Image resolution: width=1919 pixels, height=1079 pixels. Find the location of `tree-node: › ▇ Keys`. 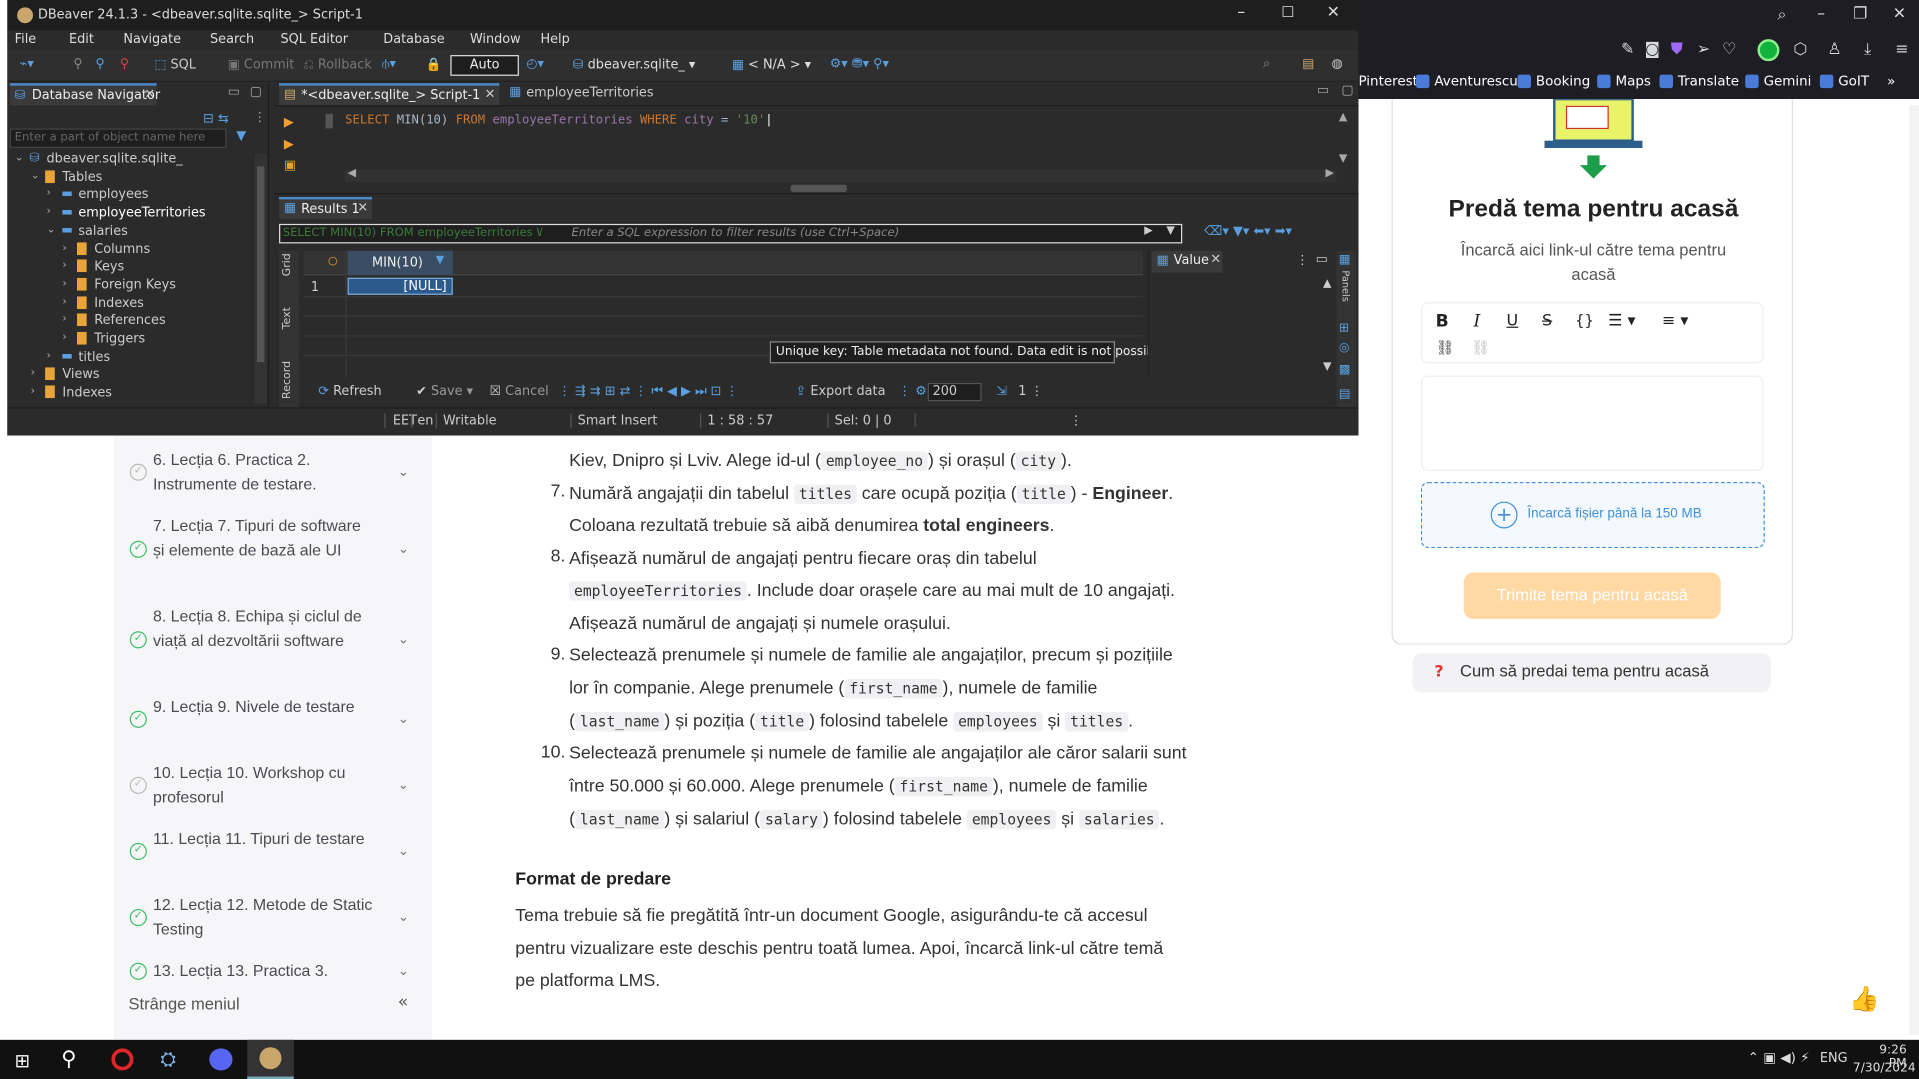

tree-node: › ▇ Keys is located at coordinates (129, 266).